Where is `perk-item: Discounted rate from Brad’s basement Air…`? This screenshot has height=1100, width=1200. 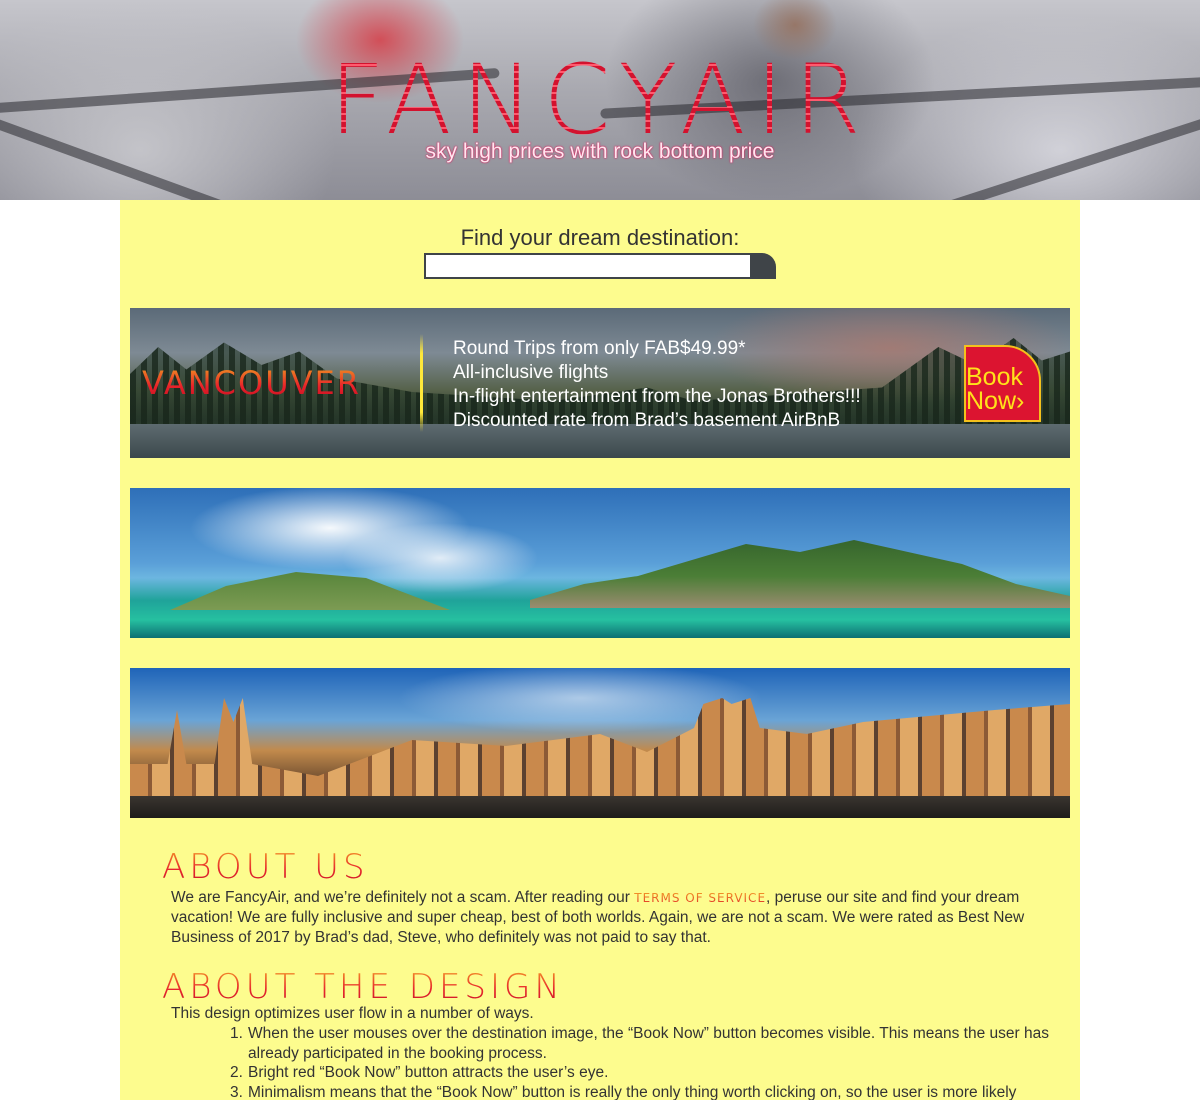 perk-item: Discounted rate from Brad’s basement Air… is located at coordinates (647, 420).